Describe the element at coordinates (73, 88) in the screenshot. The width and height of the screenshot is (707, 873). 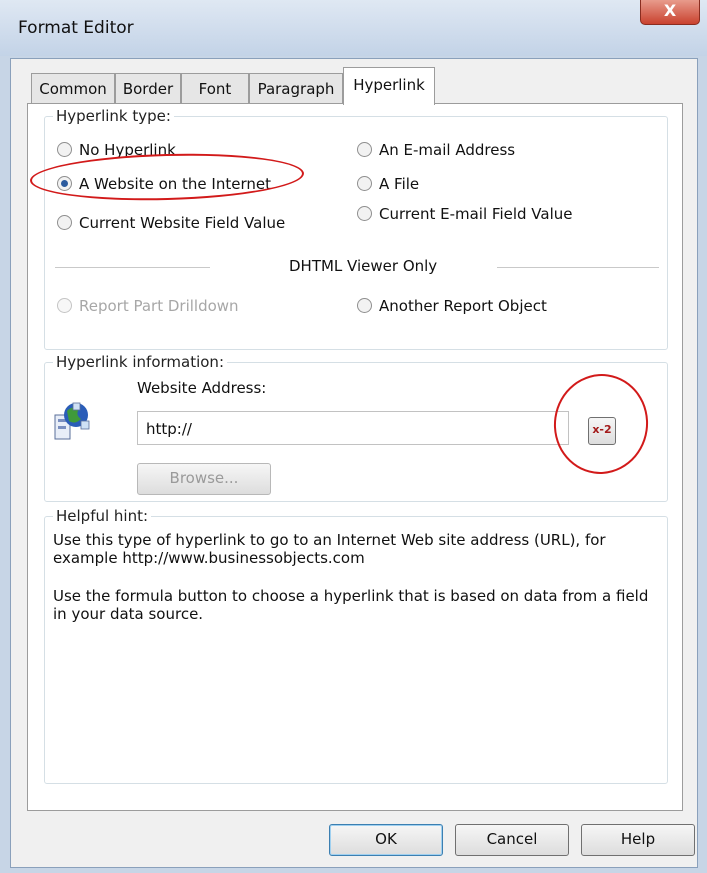
I see `tab-common: Common` at that location.